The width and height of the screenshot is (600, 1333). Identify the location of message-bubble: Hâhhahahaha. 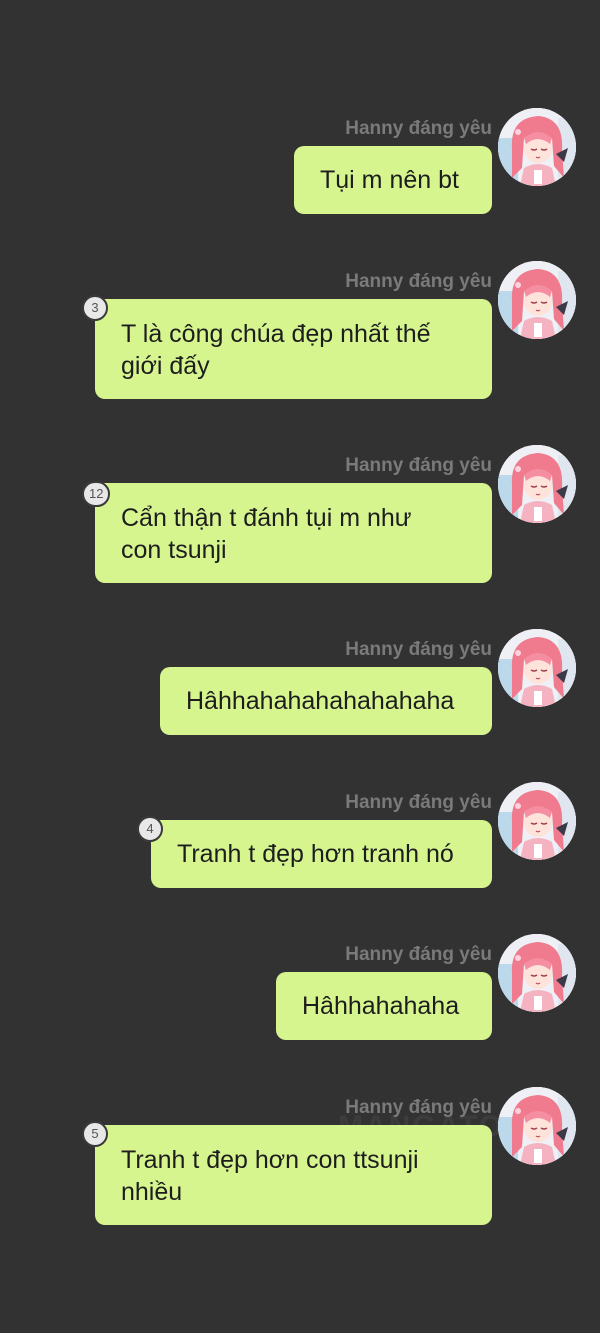
(384, 1006).